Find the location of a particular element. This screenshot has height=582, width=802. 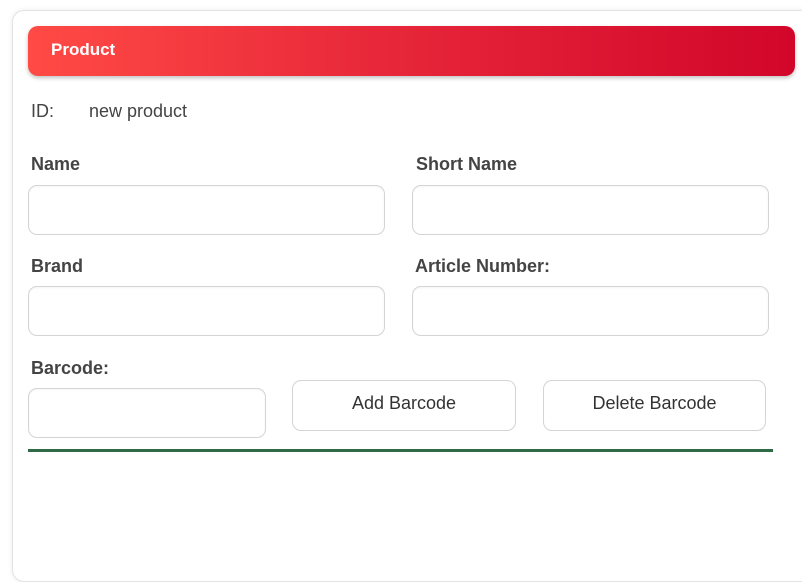

add-barcode-button: Add Barcode is located at coordinates (404, 405).